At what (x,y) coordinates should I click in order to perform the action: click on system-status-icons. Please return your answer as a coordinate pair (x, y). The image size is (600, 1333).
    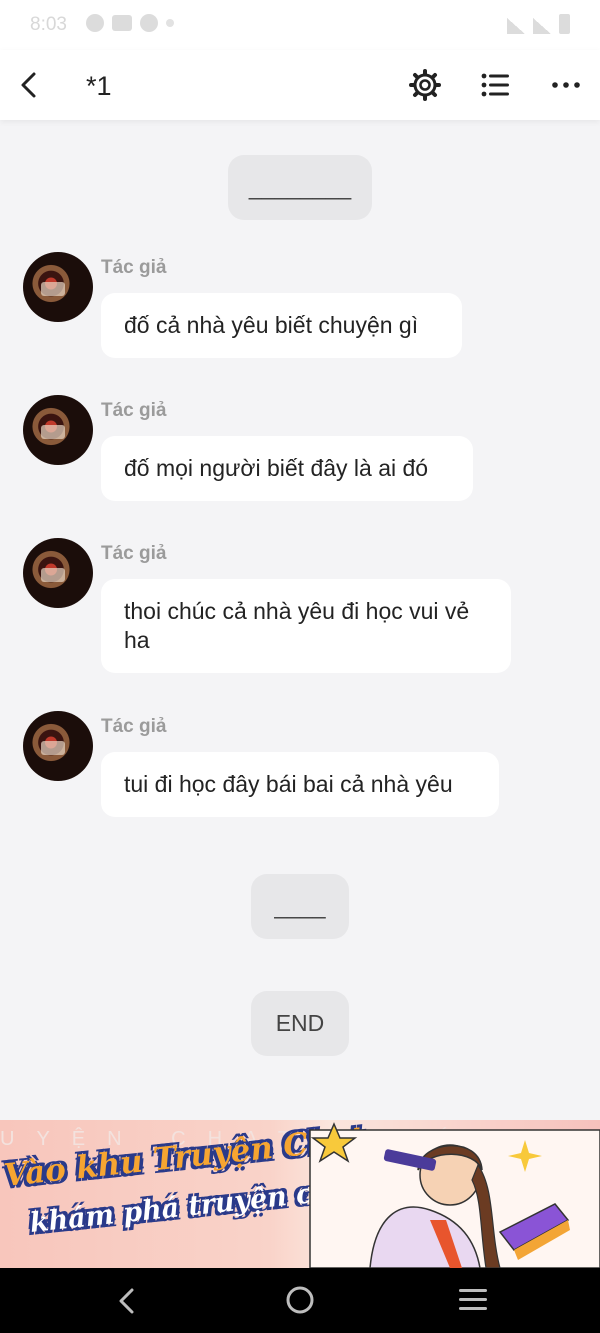
    Looking at the image, I should click on (538, 24).